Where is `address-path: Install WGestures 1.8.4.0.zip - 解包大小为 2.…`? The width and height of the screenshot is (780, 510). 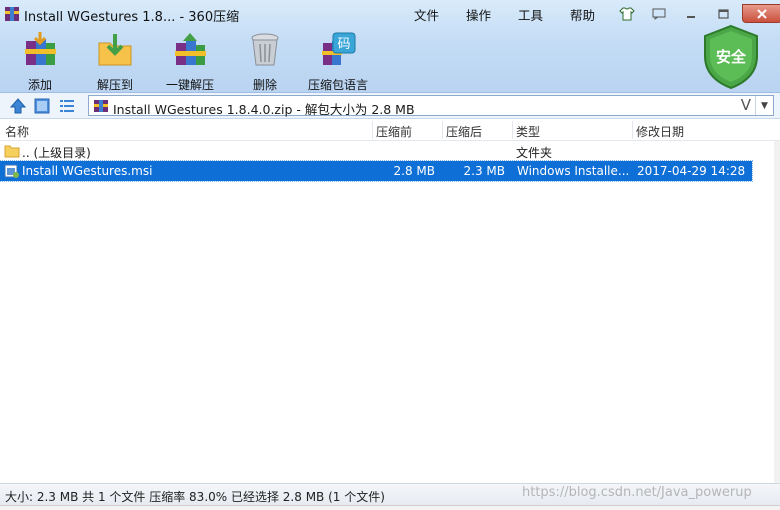 address-path: Install WGestures 1.8.4.0.zip - 解包大小为 2.… is located at coordinates (264, 109).